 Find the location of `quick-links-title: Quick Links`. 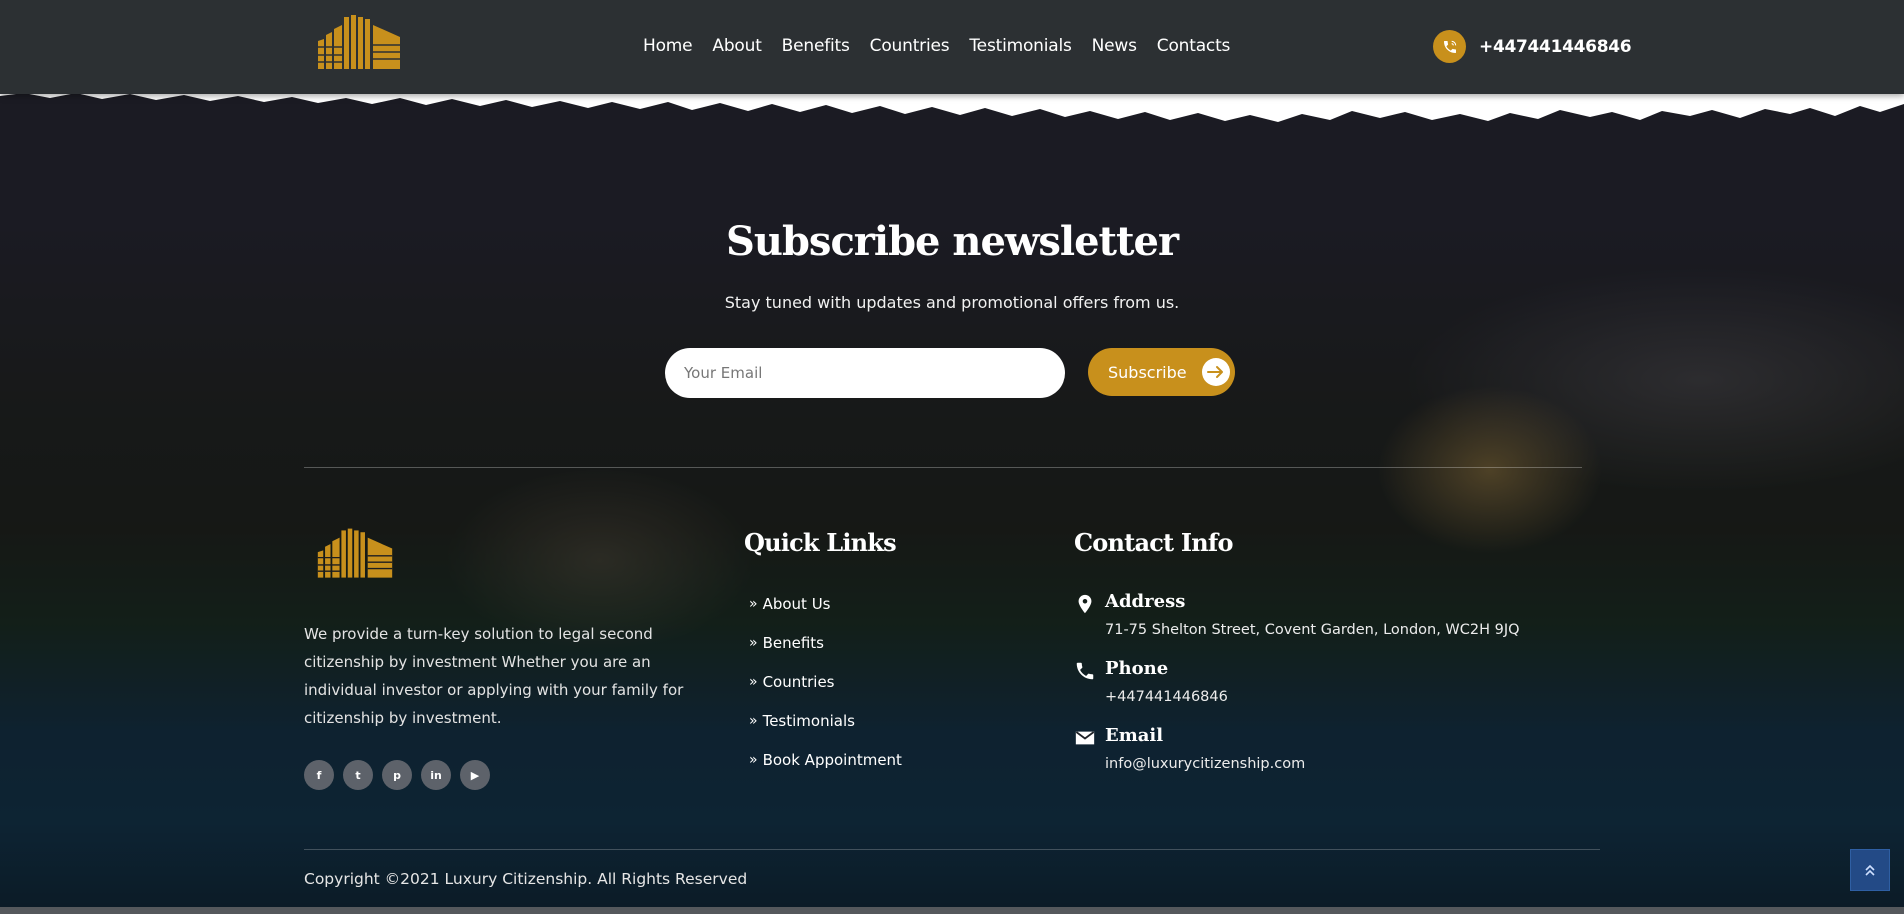

quick-links-title: Quick Links is located at coordinates (820, 542).